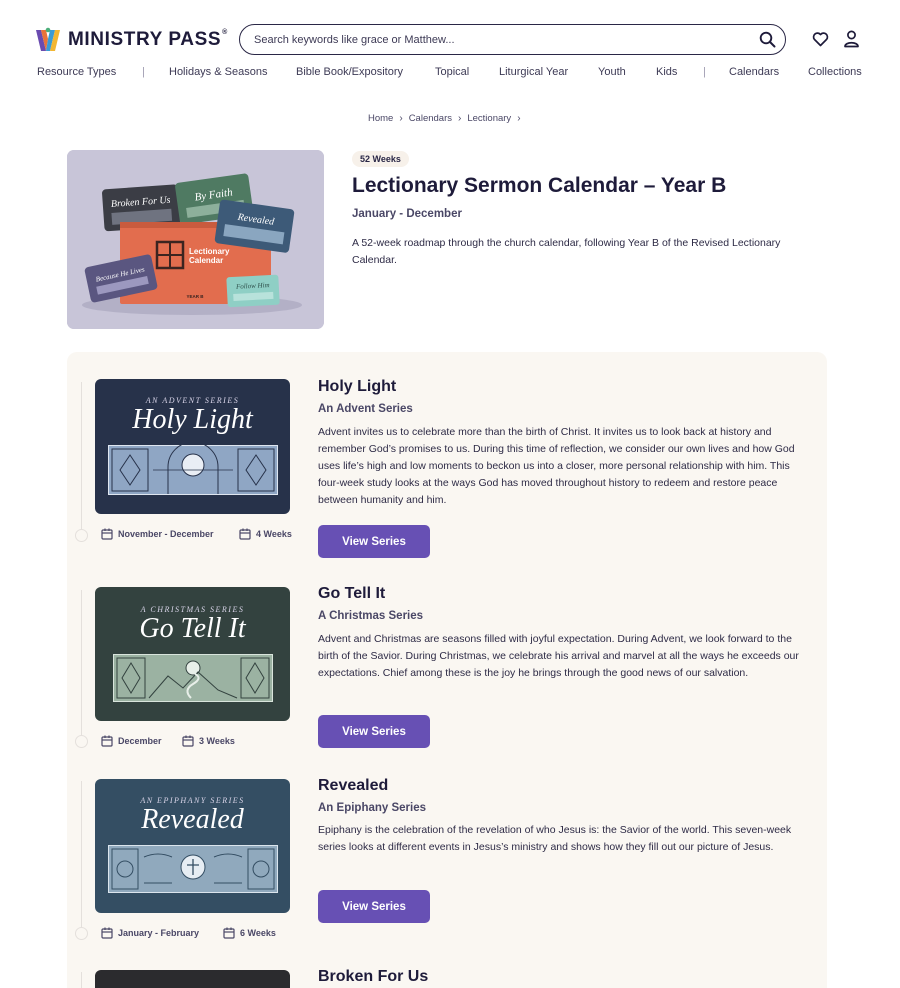 The width and height of the screenshot is (900, 988). I want to click on nav-item-resource-types: Resource Types, so click(76, 72).